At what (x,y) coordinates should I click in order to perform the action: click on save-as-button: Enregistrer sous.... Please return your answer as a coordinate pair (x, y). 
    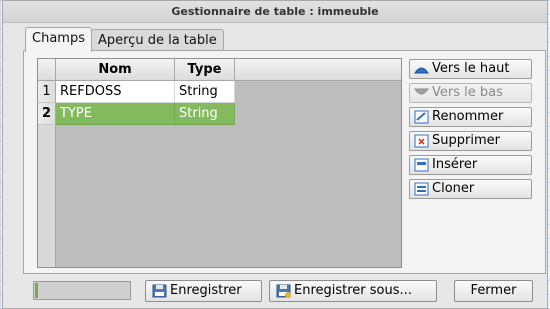
    Looking at the image, I should click on (353, 291).